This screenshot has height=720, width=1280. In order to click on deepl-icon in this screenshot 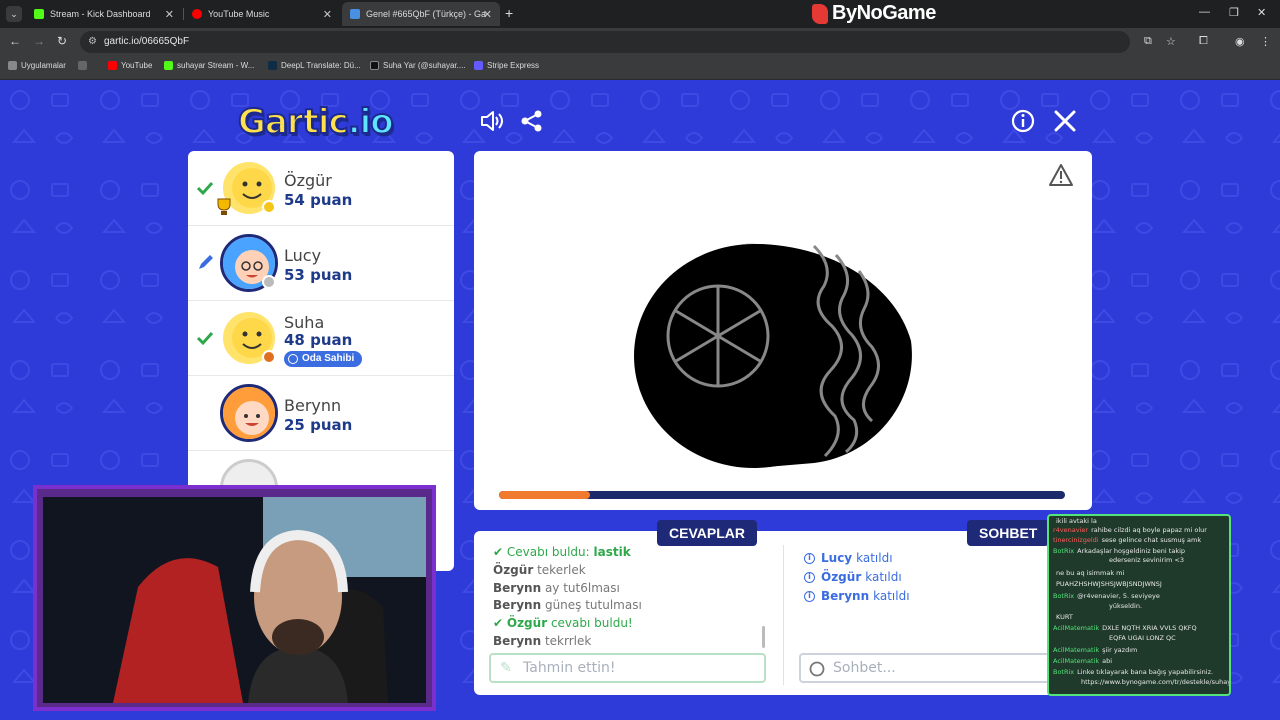, I will do `click(272, 65)`.